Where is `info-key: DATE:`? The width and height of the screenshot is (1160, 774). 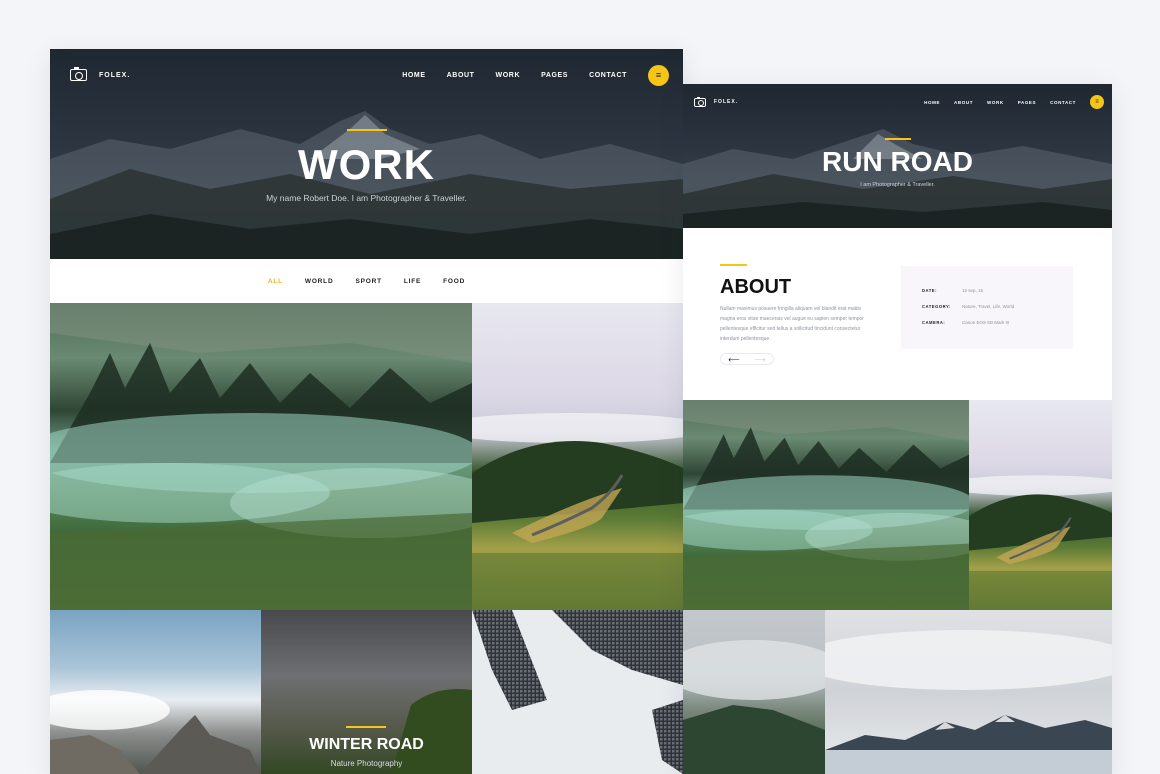
info-key: DATE: is located at coordinates (929, 290).